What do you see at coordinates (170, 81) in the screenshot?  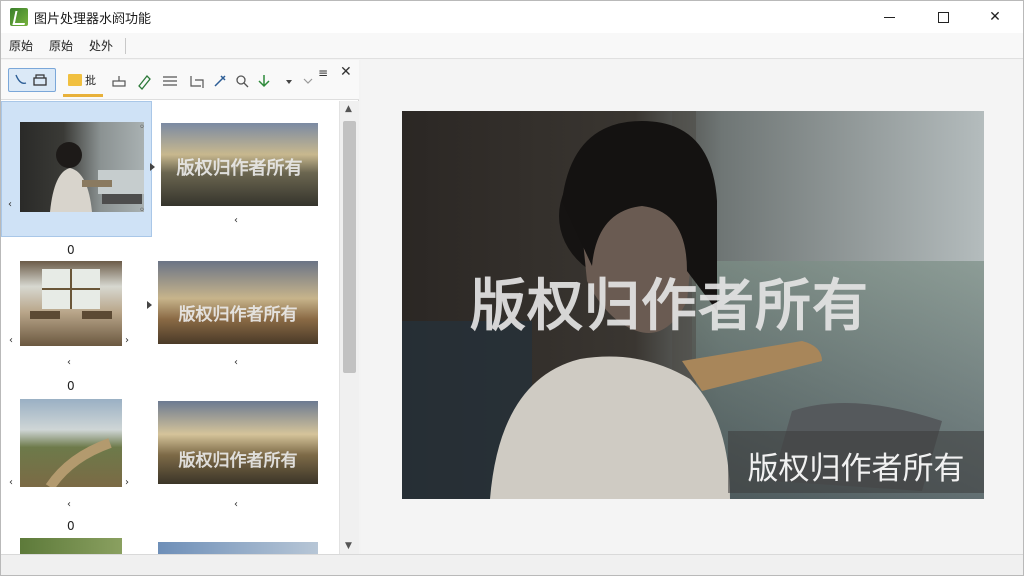 I see `text-lines-icon` at bounding box center [170, 81].